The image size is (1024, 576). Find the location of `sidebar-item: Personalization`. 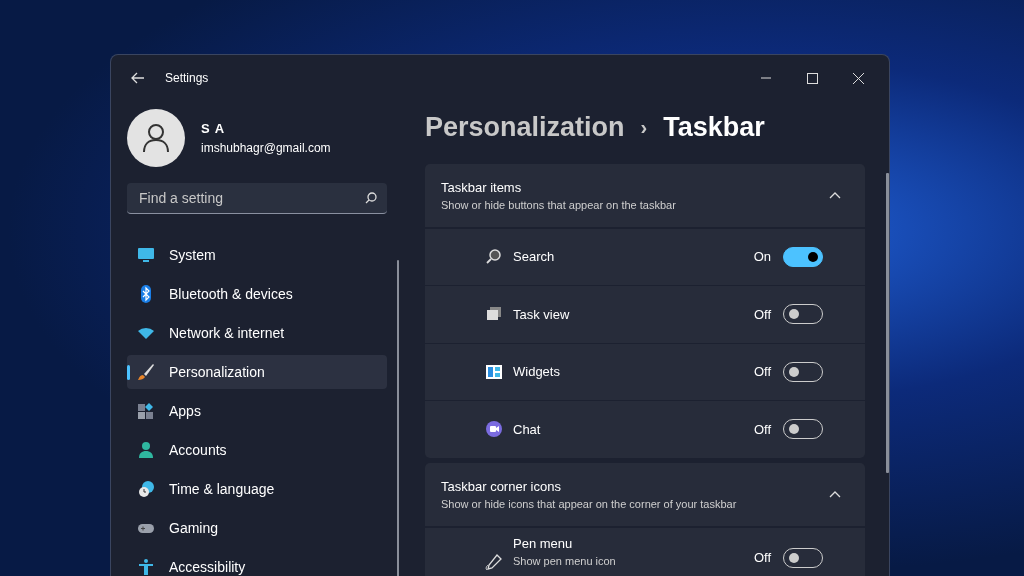

sidebar-item: Personalization is located at coordinates (257, 372).